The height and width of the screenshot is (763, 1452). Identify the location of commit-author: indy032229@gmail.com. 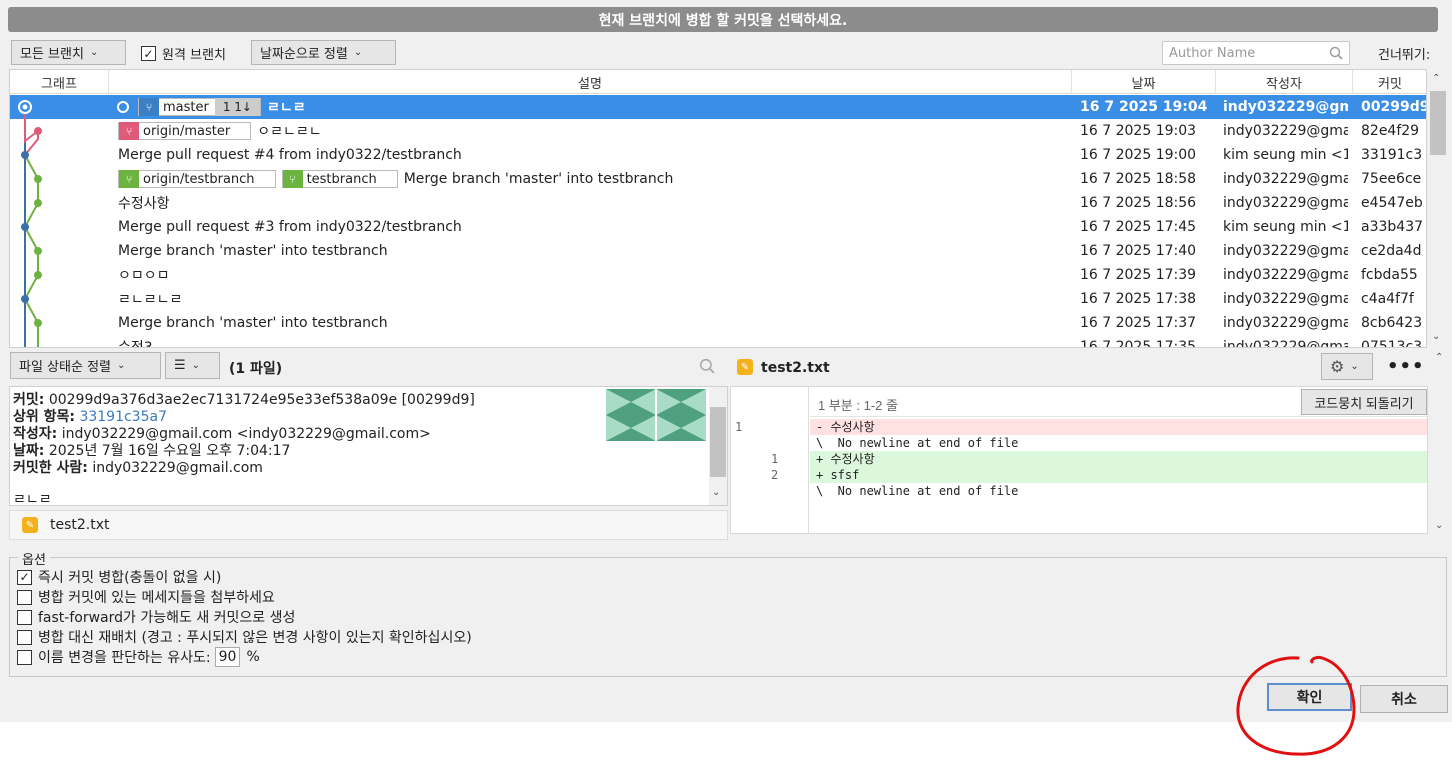
(1285, 107).